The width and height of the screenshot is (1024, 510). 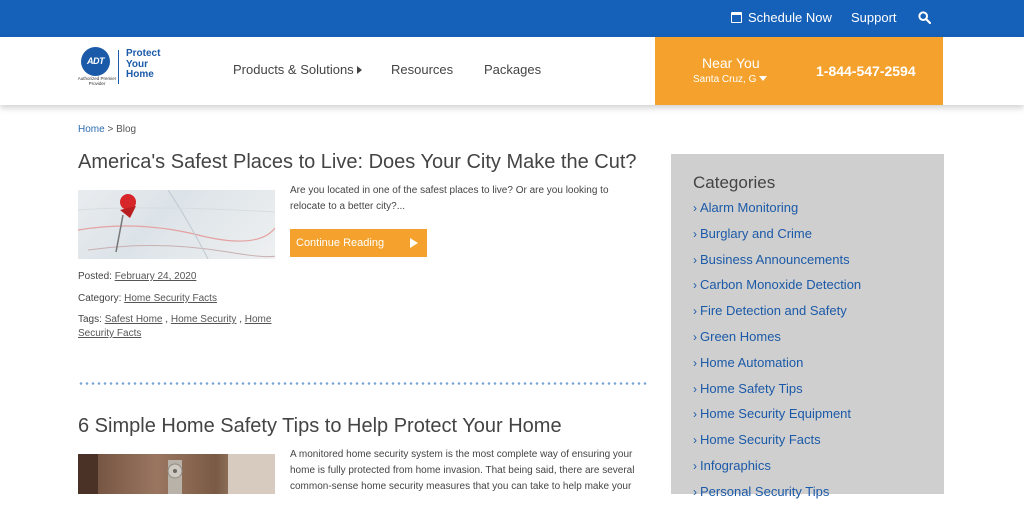 I want to click on logo-divider, so click(x=118, y=67).